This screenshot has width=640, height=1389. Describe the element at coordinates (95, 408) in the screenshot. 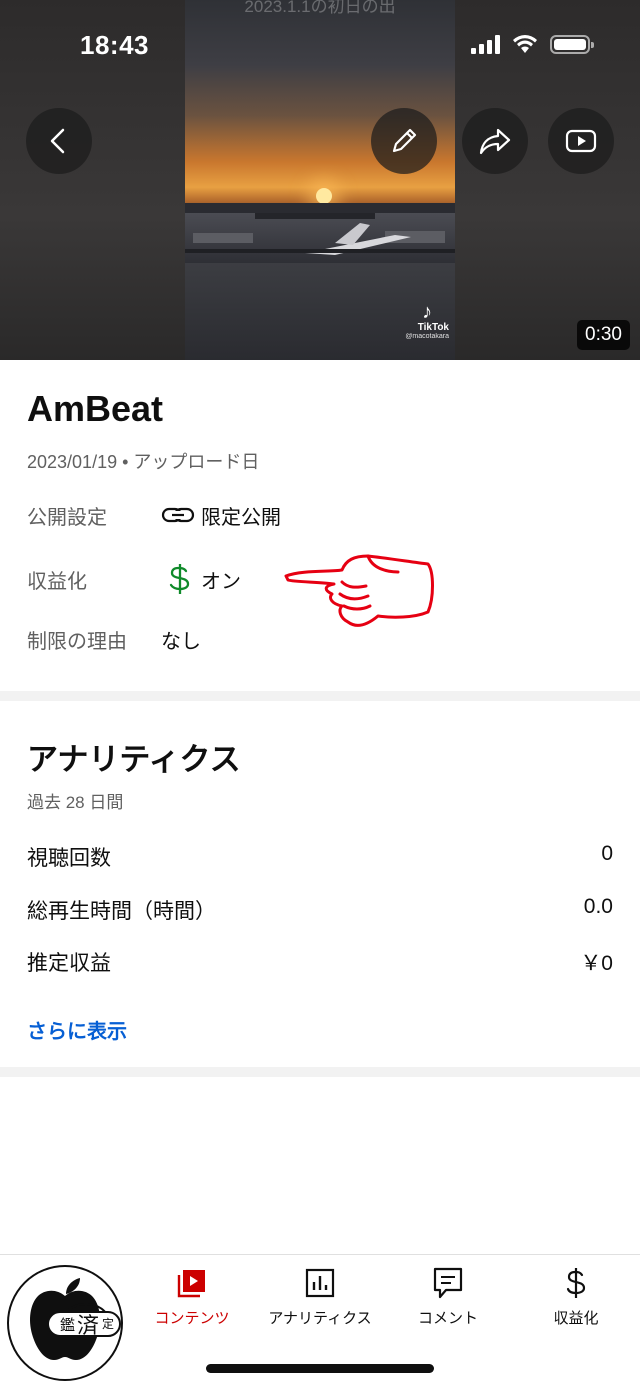

I see `video-title: AmBeat` at that location.